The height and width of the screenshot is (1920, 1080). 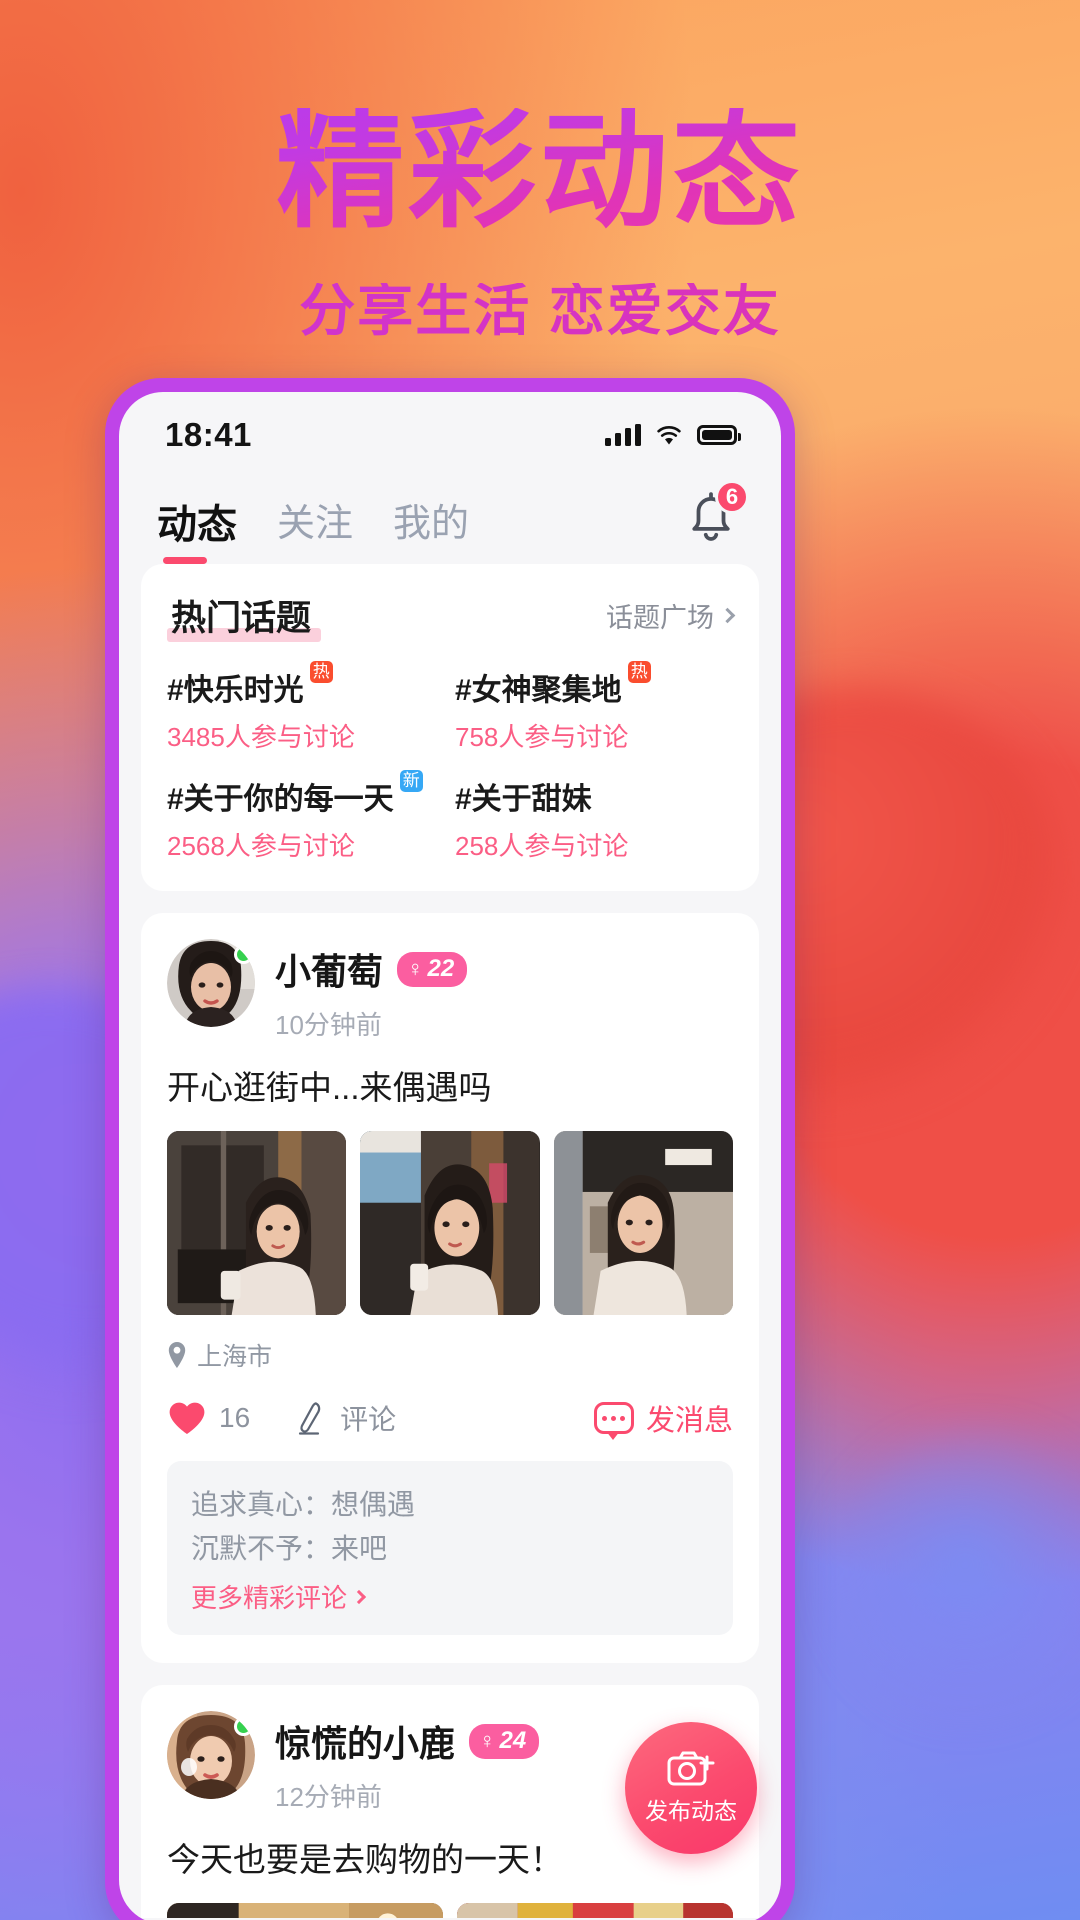 I want to click on topic-name: #关于你的每一天, so click(x=280, y=799).